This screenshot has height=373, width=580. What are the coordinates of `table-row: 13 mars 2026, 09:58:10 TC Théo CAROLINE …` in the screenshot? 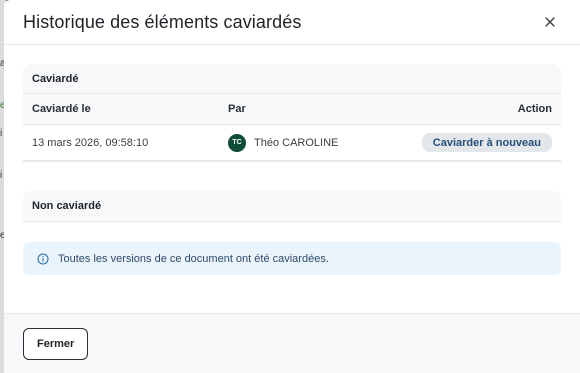 It's located at (292, 143).